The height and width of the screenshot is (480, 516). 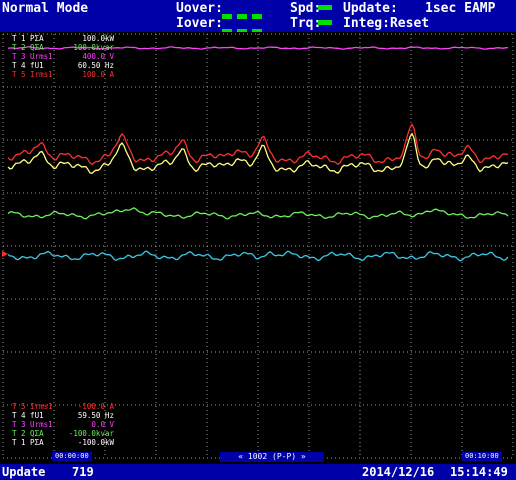 What do you see at coordinates (479, 472) in the screenshot?
I see `time-display: 15:14:49` at bounding box center [479, 472].